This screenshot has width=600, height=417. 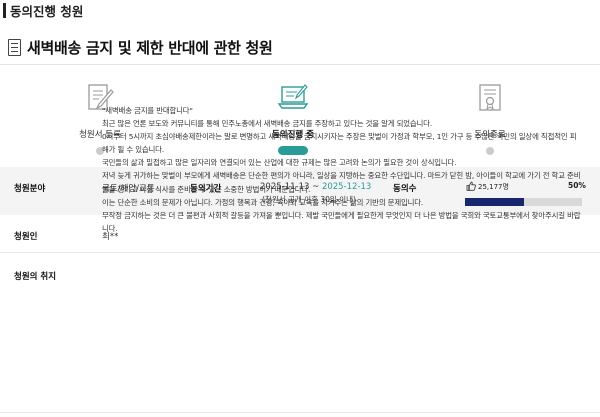 What do you see at coordinates (300, 10) in the screenshot?
I see `section-header: 동의진행 청원` at bounding box center [300, 10].